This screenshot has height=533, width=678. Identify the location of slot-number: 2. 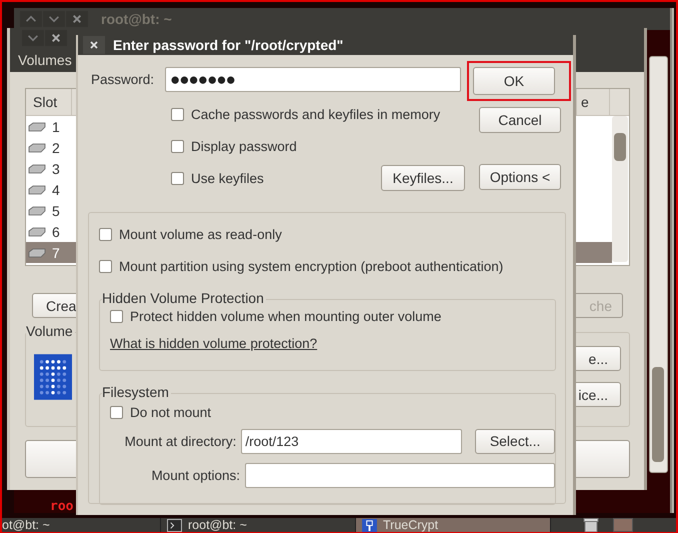
(56, 148).